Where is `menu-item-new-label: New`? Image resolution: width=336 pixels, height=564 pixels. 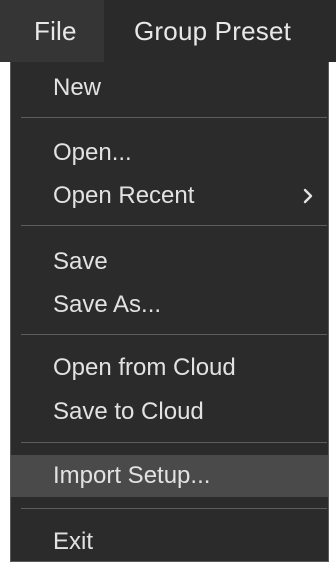 menu-item-new-label: New is located at coordinates (77, 87).